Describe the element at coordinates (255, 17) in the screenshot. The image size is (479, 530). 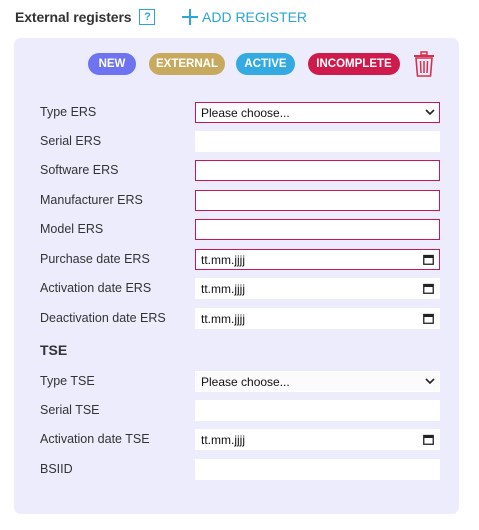
I see `add-register-label: ADD REGISTER` at that location.